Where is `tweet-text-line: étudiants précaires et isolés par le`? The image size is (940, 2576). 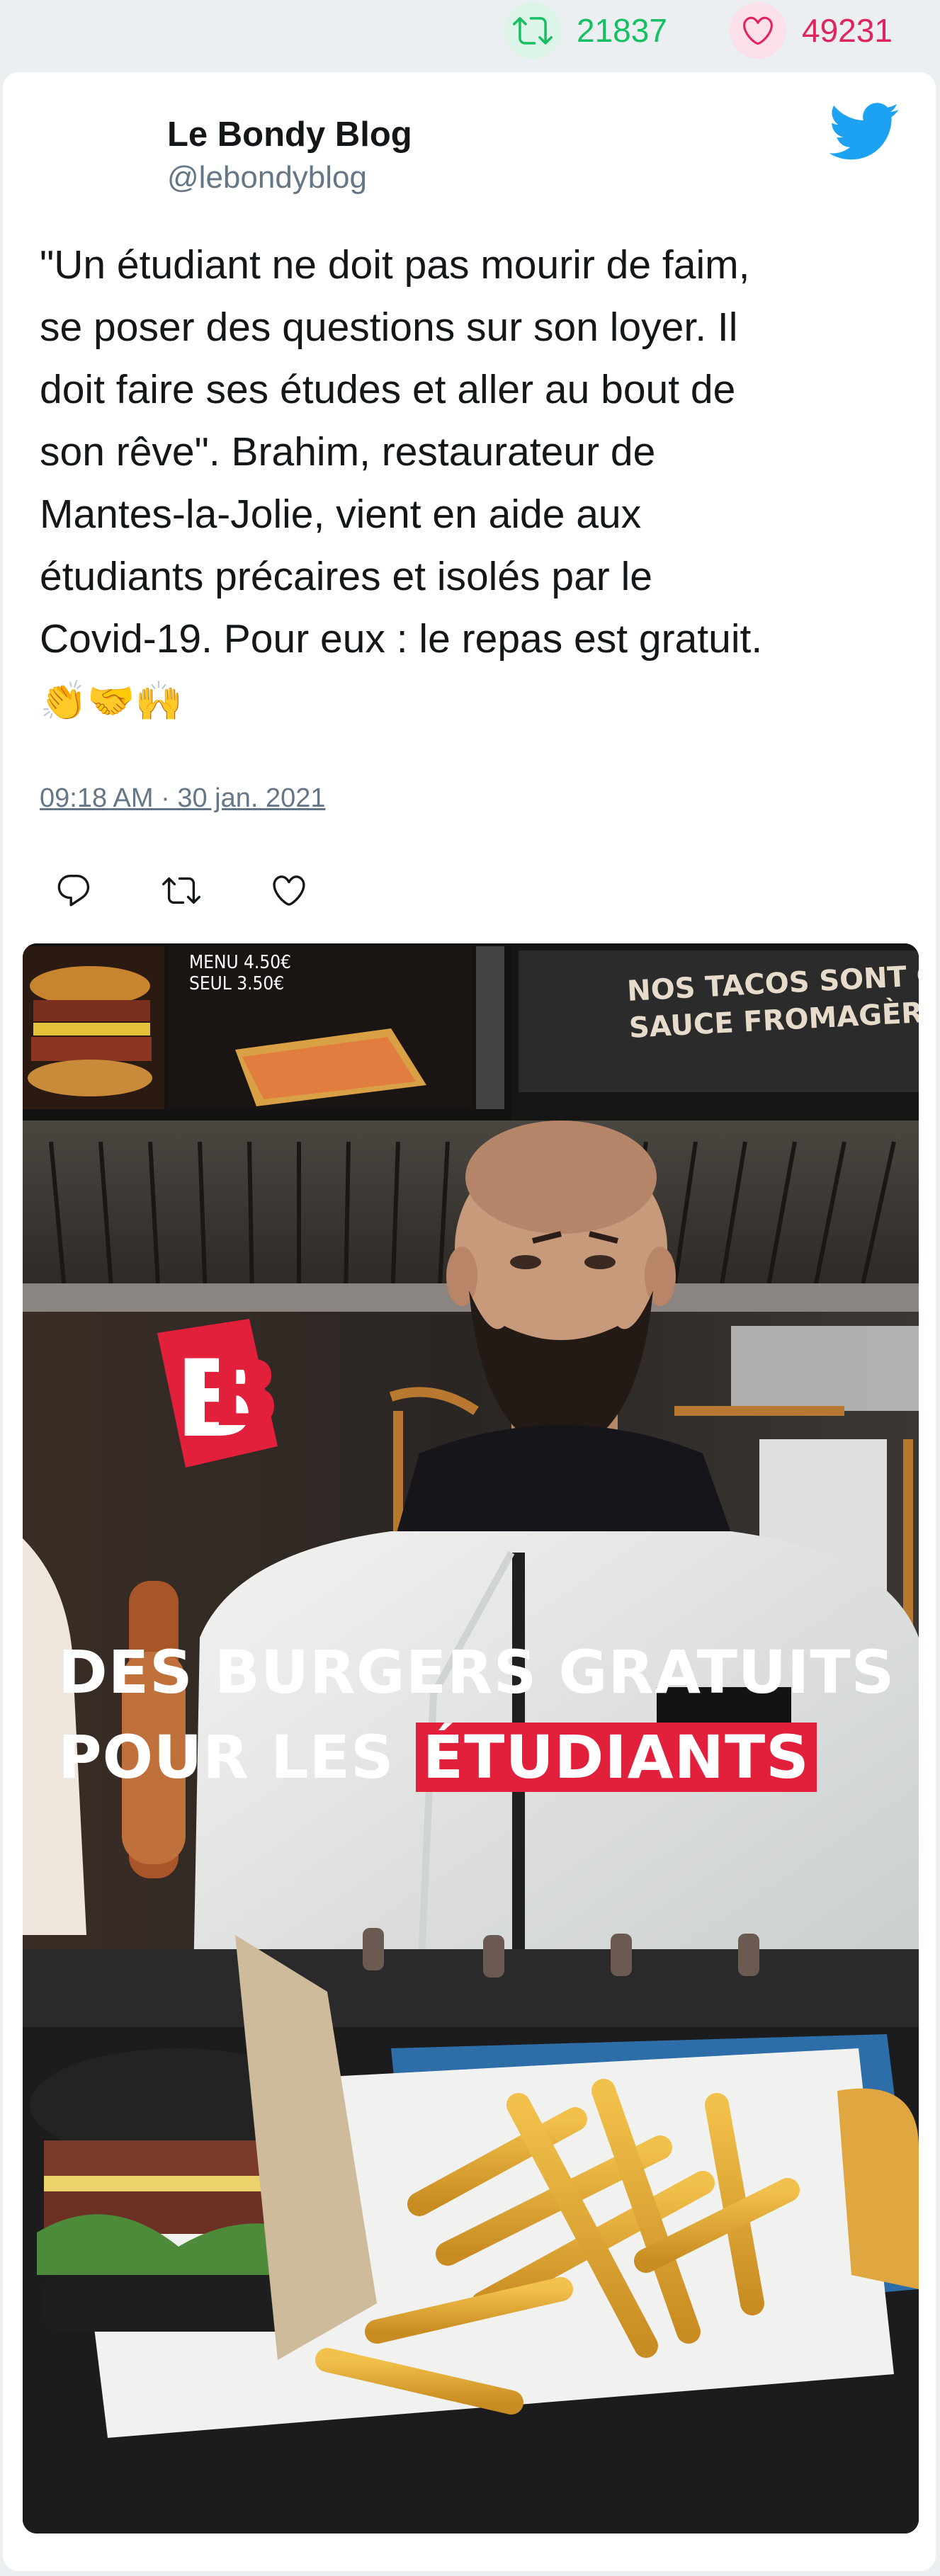
tweet-text-line: étudiants précaires et isolés par le is located at coordinates (346, 576).